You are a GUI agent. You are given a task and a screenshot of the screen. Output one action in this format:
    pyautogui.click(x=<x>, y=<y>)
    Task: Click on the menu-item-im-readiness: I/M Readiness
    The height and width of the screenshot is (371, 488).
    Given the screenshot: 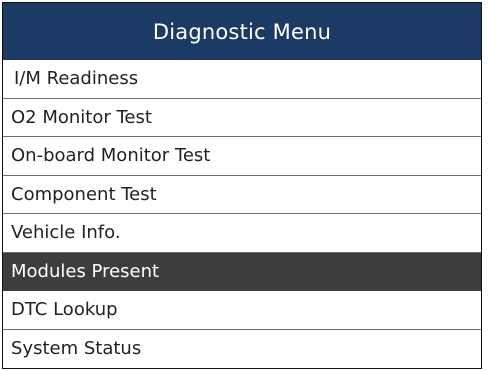 What is the action you would take?
    pyautogui.click(x=242, y=79)
    